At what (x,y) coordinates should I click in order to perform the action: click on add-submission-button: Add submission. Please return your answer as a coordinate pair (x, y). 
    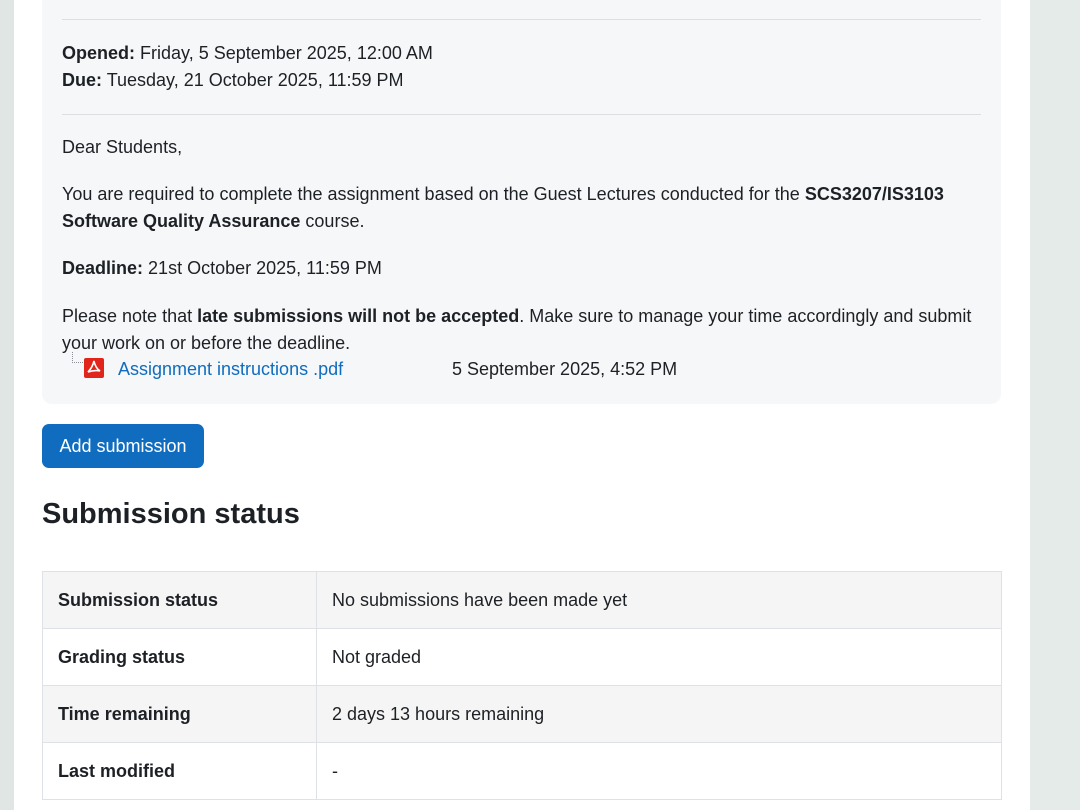
    Looking at the image, I should click on (123, 446).